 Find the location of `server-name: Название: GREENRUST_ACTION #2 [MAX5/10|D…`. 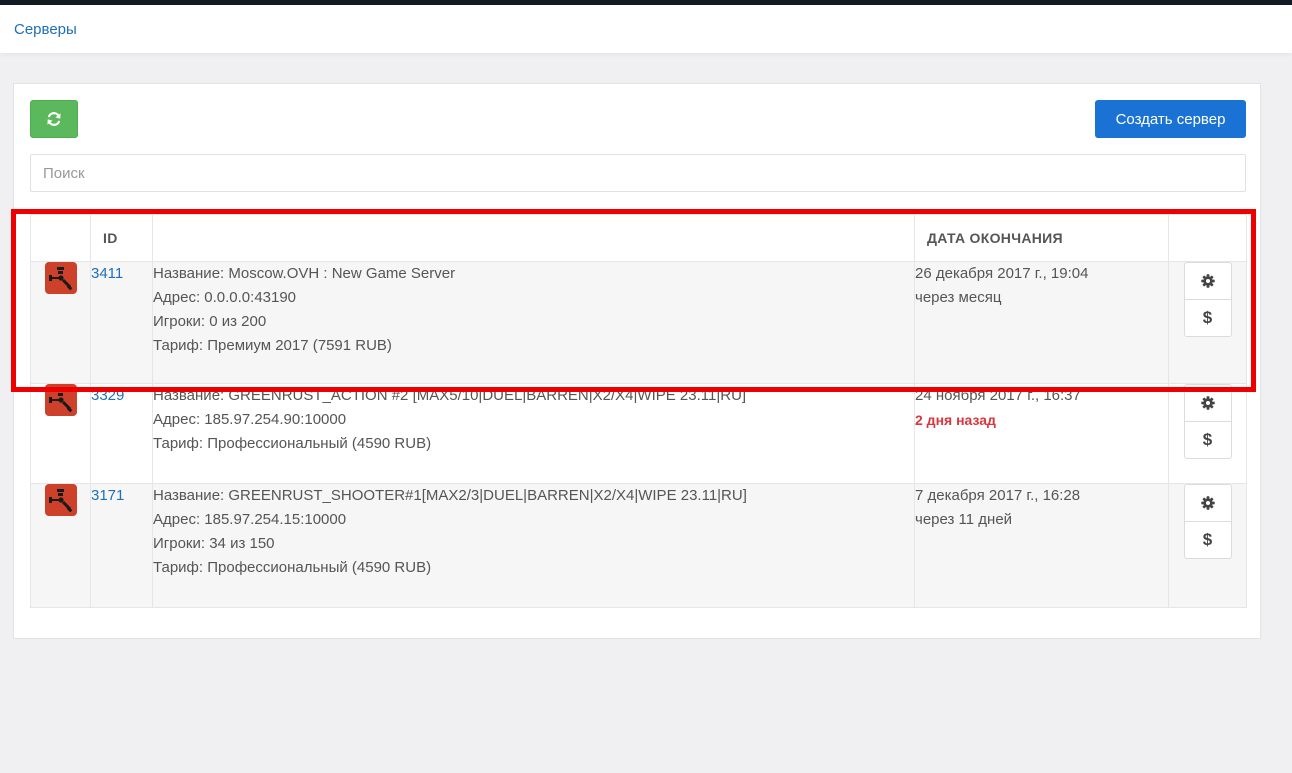

server-name: Название: GREENRUST_ACTION #2 [MAX5/10|D… is located at coordinates (450, 395).